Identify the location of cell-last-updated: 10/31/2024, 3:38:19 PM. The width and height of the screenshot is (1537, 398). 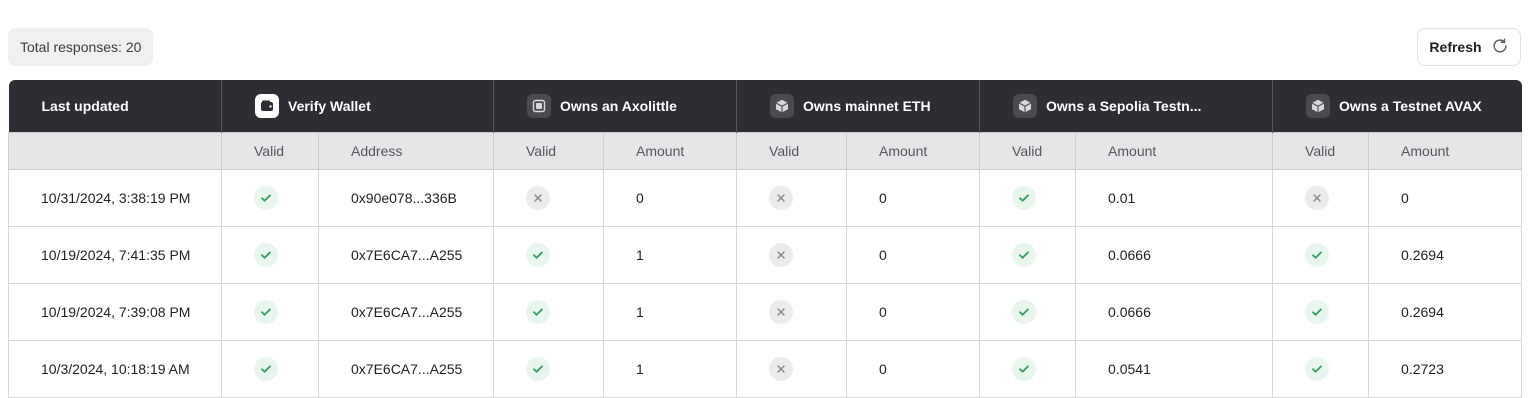
(115, 197).